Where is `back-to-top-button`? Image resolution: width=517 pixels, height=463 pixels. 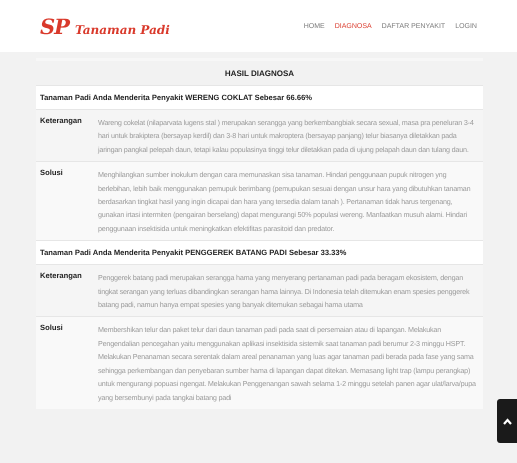
back-to-top-button is located at coordinates (507, 421).